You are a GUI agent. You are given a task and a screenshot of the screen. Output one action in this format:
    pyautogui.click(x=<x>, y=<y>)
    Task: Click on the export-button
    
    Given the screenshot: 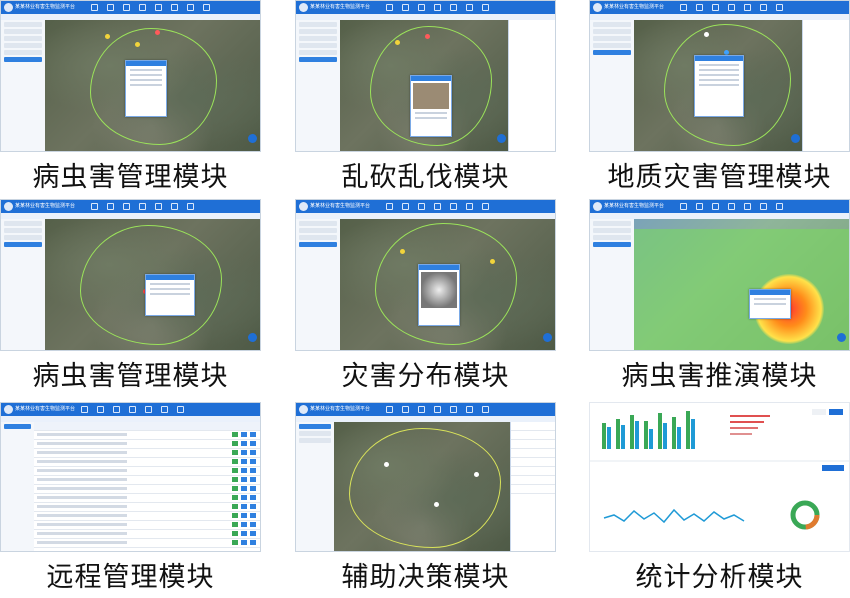 What is the action you would take?
    pyautogui.click(x=833, y=468)
    